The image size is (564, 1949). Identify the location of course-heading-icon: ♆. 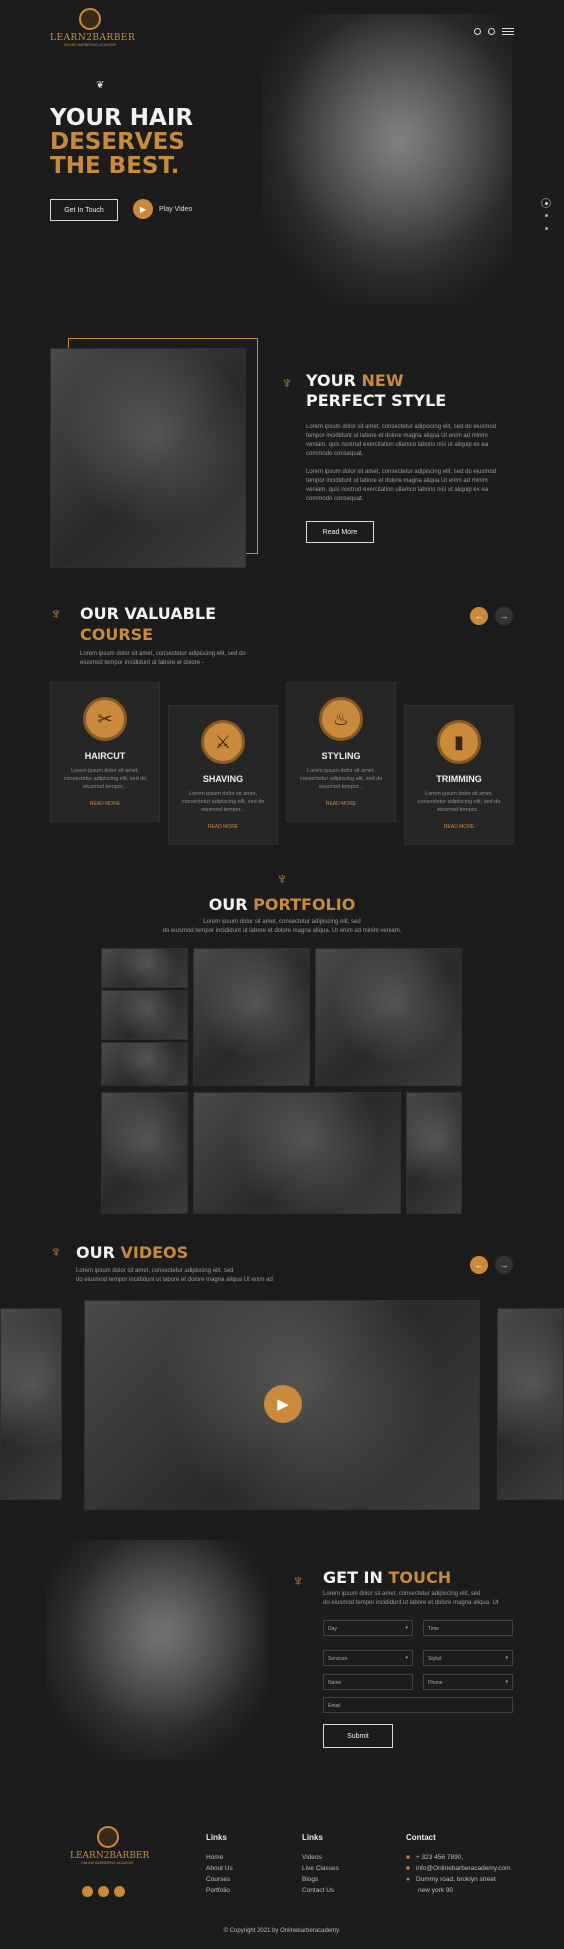
(56, 614).